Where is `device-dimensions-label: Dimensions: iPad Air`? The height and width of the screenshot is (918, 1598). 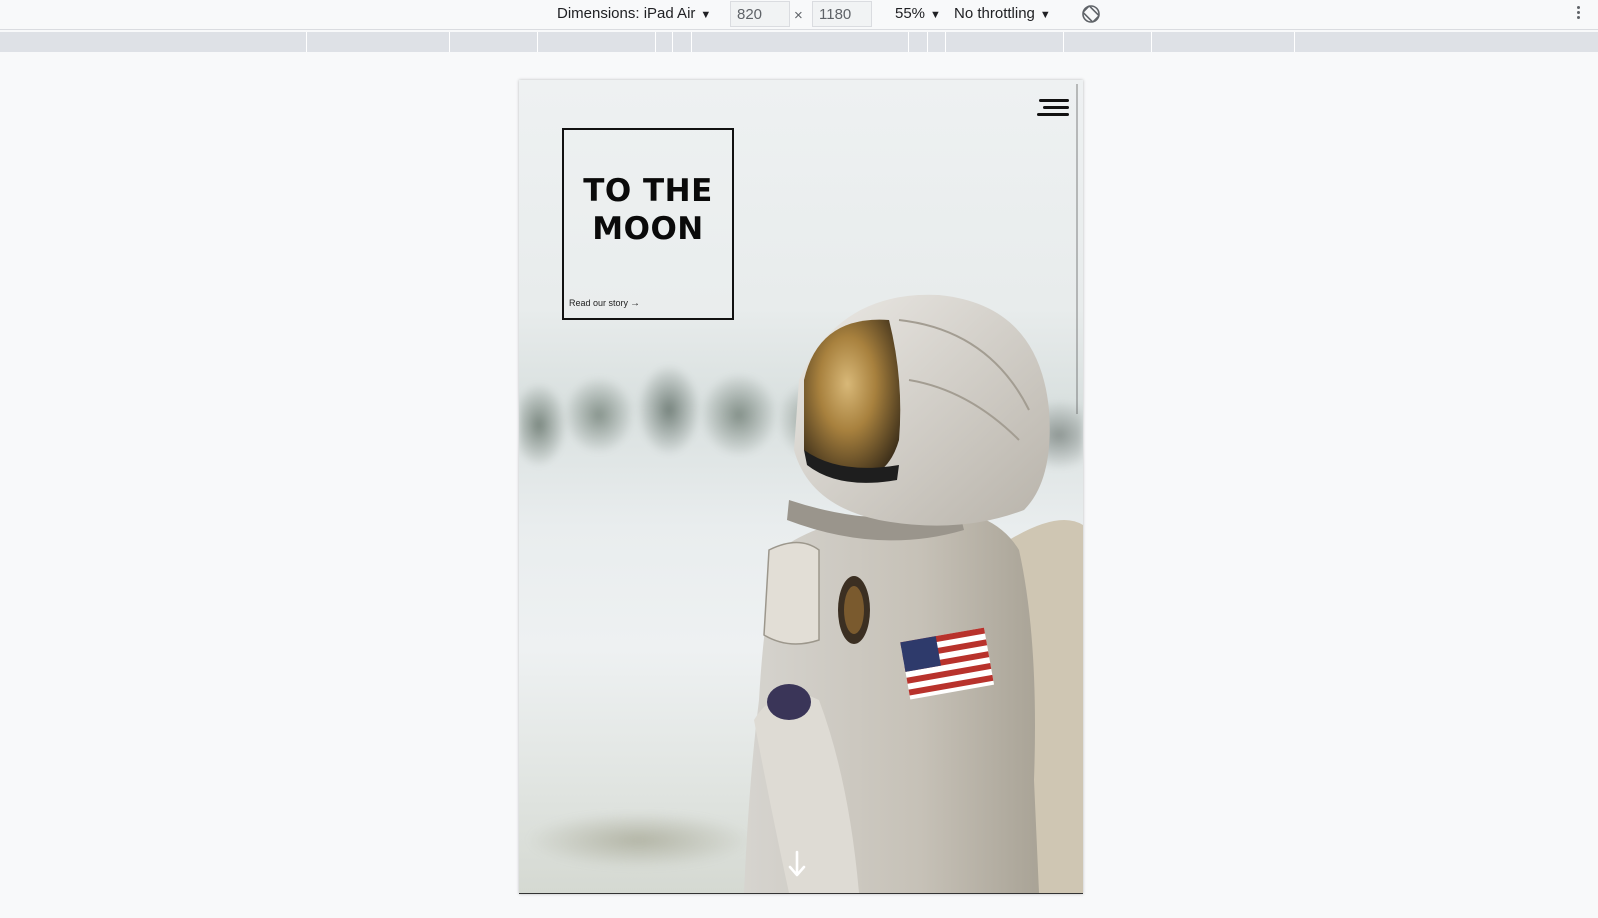
device-dimensions-label: Dimensions: iPad Air is located at coordinates (626, 13).